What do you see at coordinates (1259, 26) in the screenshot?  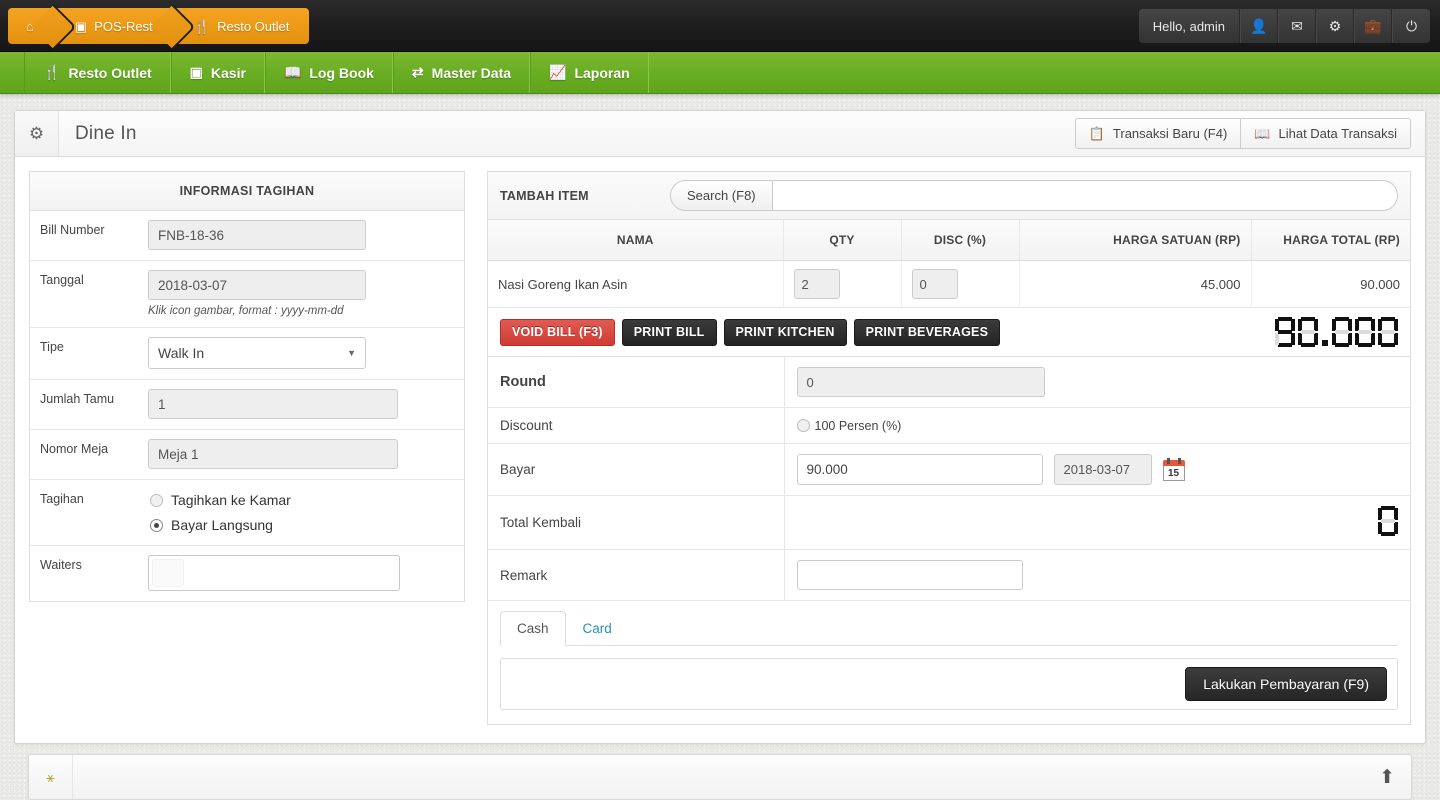 I see `user-icon: 👤` at bounding box center [1259, 26].